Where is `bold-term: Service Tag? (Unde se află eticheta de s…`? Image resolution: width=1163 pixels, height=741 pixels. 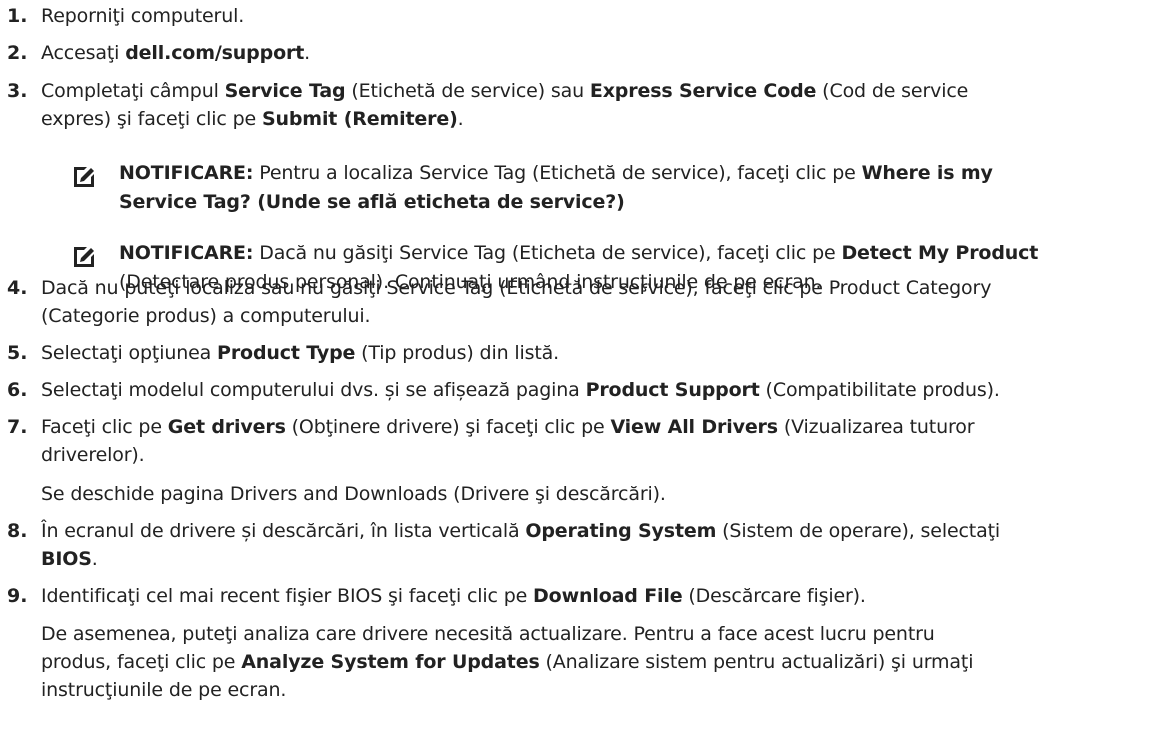 bold-term: Service Tag? (Unde se află eticheta de s… is located at coordinates (372, 202).